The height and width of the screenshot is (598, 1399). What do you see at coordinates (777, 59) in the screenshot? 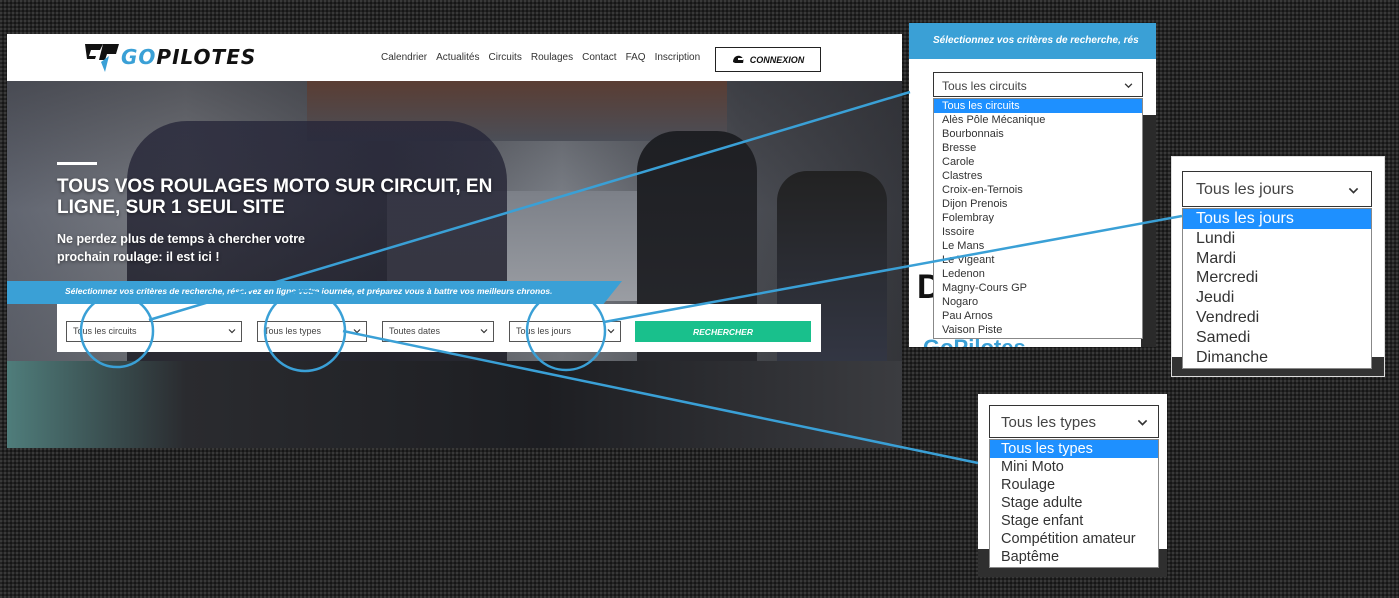
I see `connexion-label: CONNEXION` at bounding box center [777, 59].